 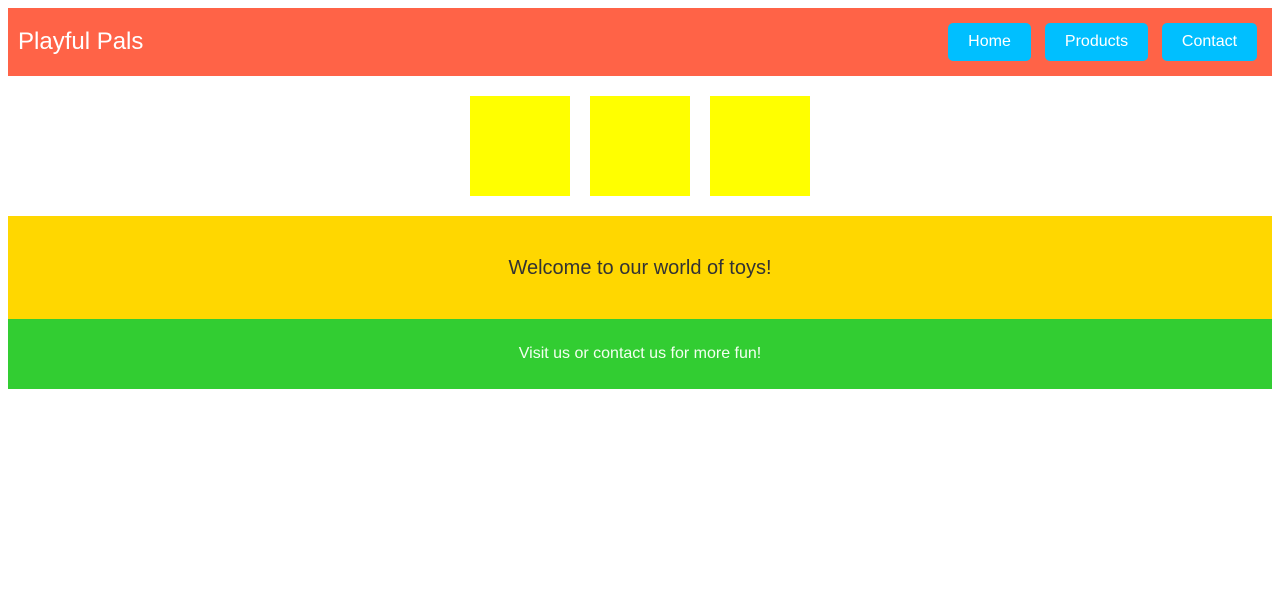 What do you see at coordinates (1096, 42) in the screenshot?
I see `products-button: Products` at bounding box center [1096, 42].